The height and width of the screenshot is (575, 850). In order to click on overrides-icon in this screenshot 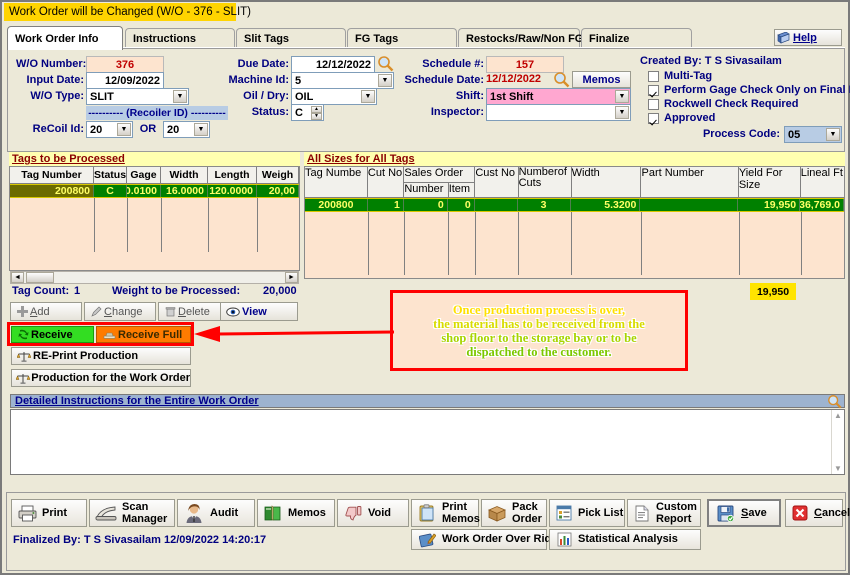, I will do `click(427, 540)`.